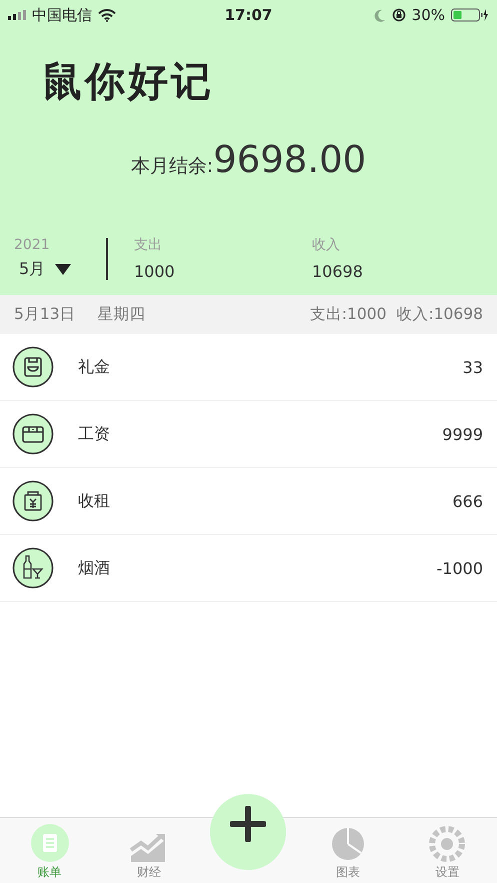 The image size is (497, 883). I want to click on entry-name: 烟酒, so click(94, 568).